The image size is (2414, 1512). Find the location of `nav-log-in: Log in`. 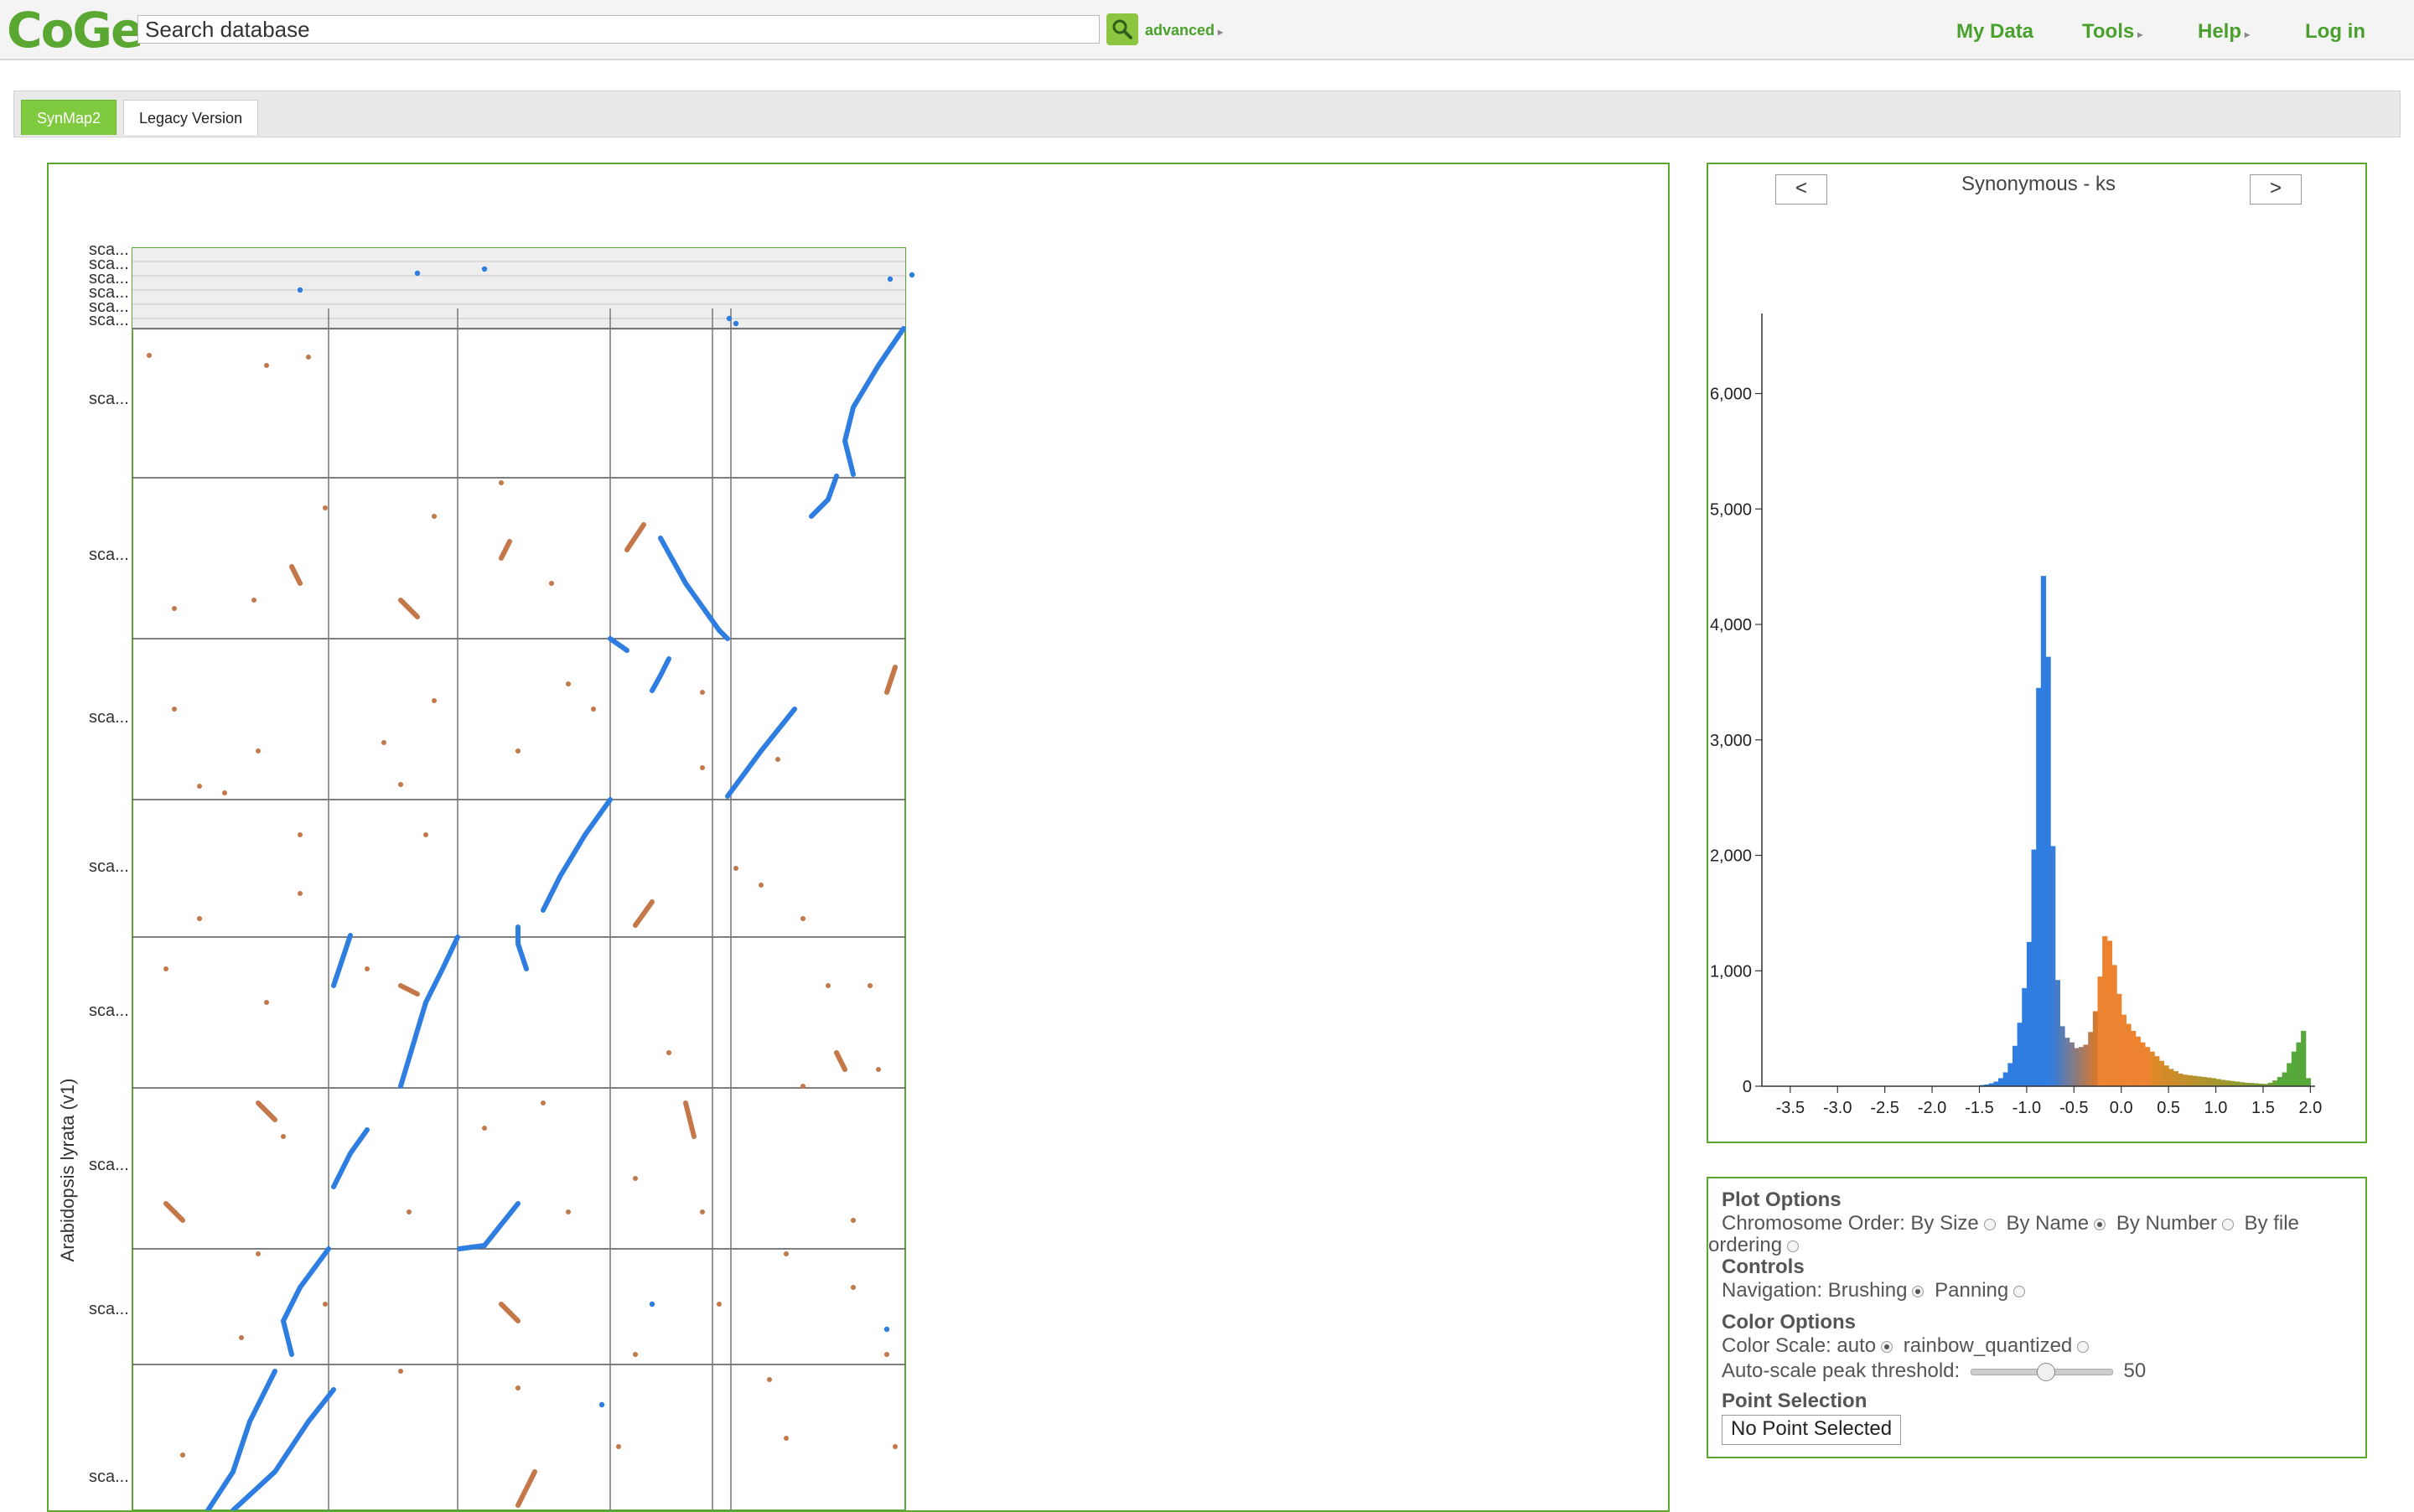

nav-log-in: Log in is located at coordinates (2335, 32).